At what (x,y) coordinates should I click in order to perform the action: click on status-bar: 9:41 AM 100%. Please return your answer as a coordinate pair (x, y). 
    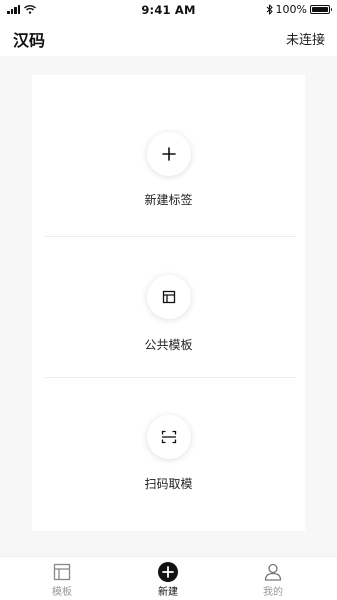
    Looking at the image, I should click on (168, 10).